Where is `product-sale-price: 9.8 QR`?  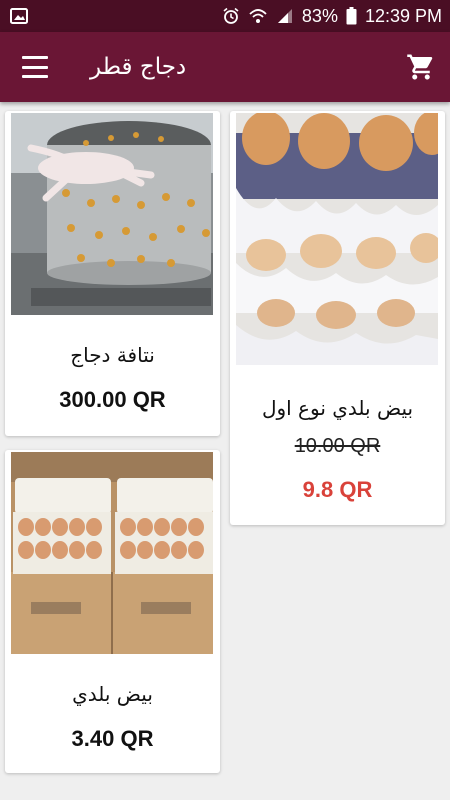 product-sale-price: 9.8 QR is located at coordinates (337, 489).